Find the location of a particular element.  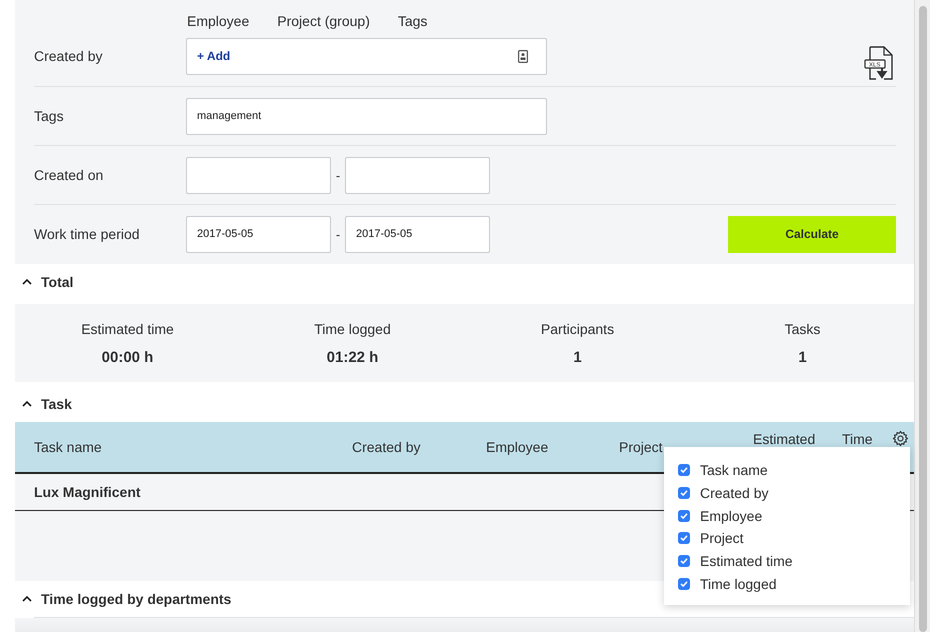

date-from-field: 2017-05-05 is located at coordinates (258, 234).